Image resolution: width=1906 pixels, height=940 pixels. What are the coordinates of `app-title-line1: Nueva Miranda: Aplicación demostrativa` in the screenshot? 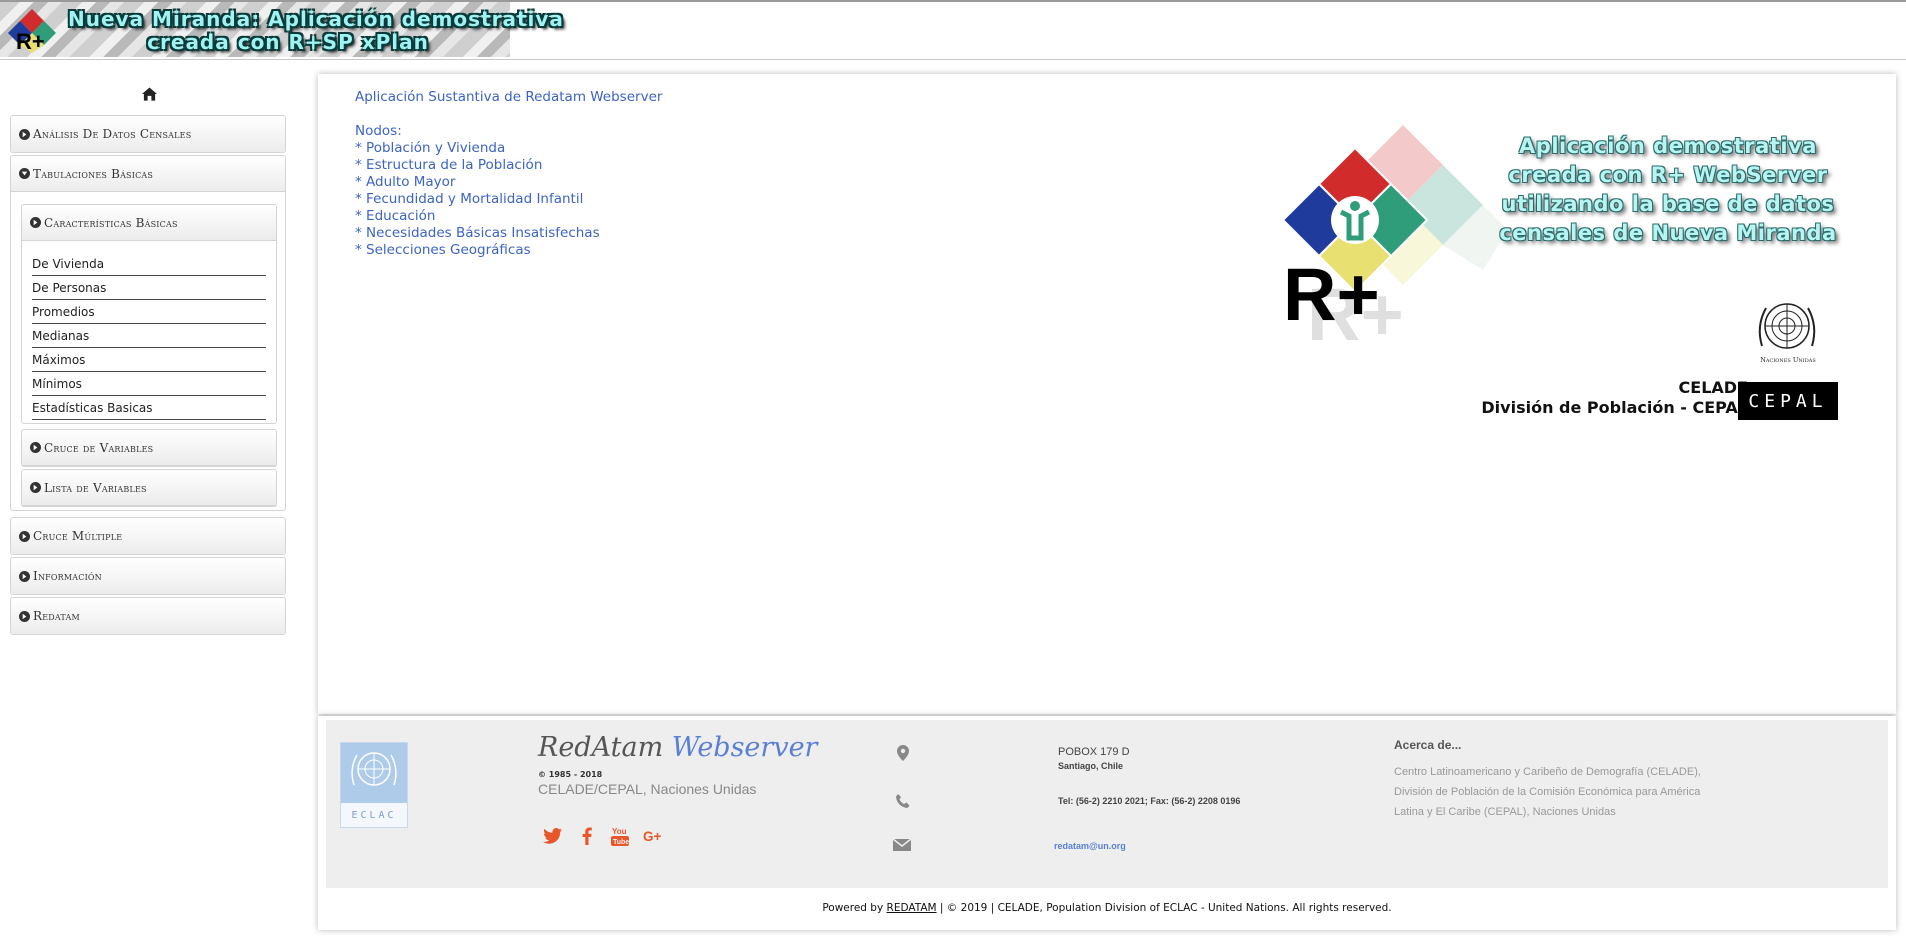 It's located at (316, 19).